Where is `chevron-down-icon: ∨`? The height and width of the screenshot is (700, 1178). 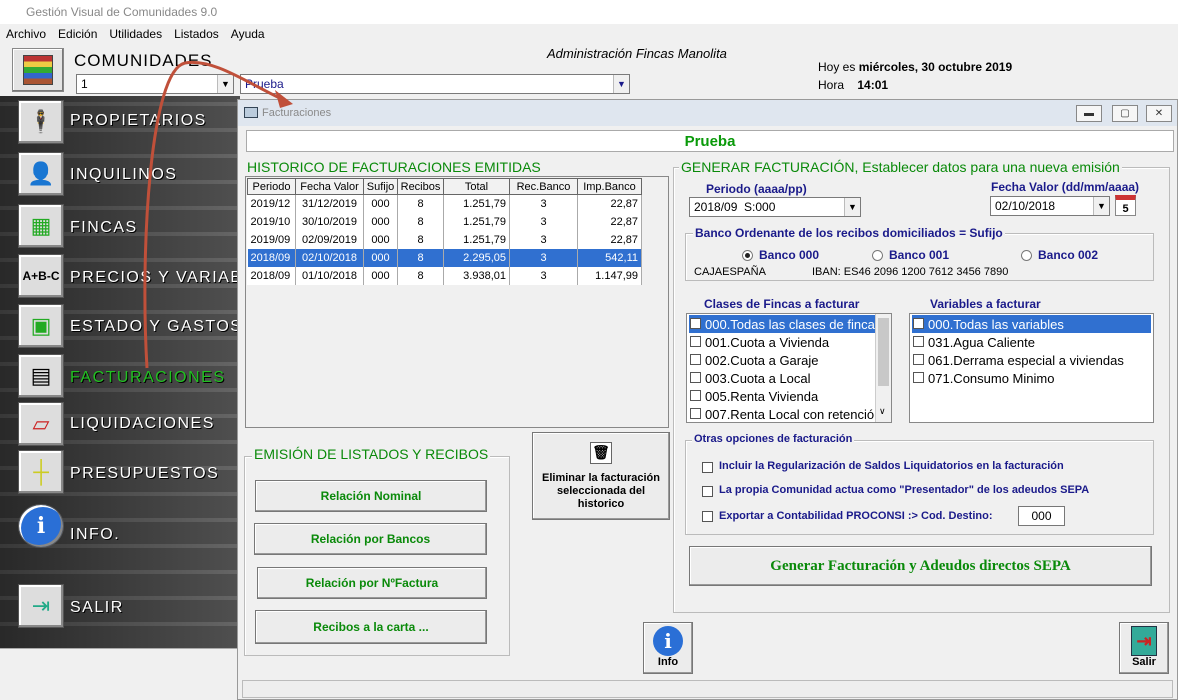 chevron-down-icon: ∨ is located at coordinates (882, 411).